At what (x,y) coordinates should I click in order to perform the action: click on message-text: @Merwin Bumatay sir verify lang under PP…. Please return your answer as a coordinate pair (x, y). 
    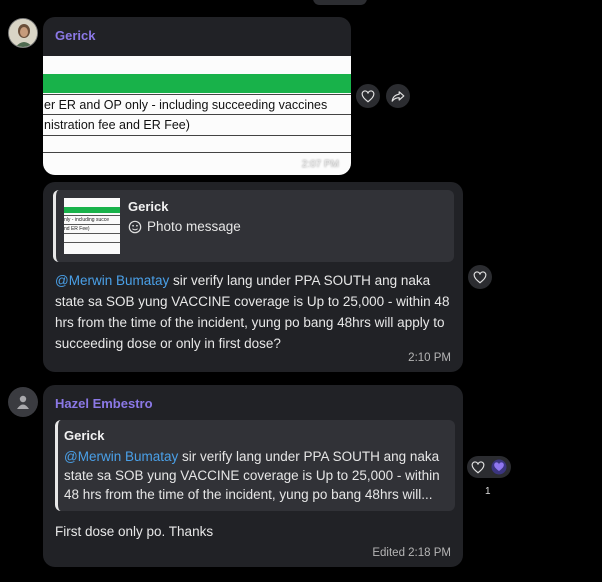
    Looking at the image, I should click on (255, 312).